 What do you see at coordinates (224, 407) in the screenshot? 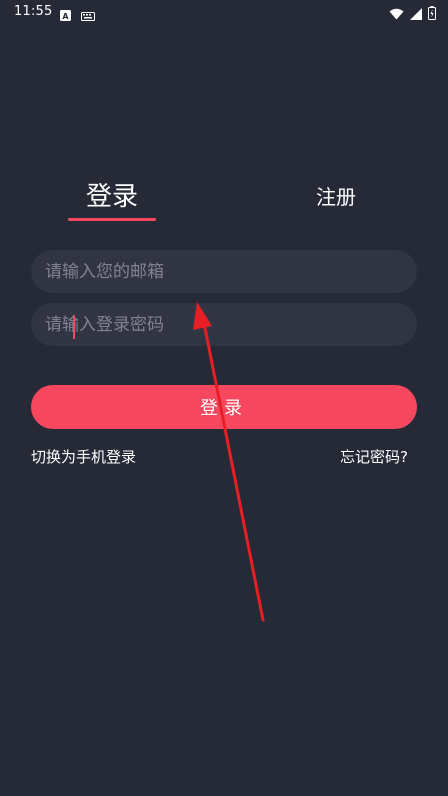
I see `login-button: 登录` at bounding box center [224, 407].